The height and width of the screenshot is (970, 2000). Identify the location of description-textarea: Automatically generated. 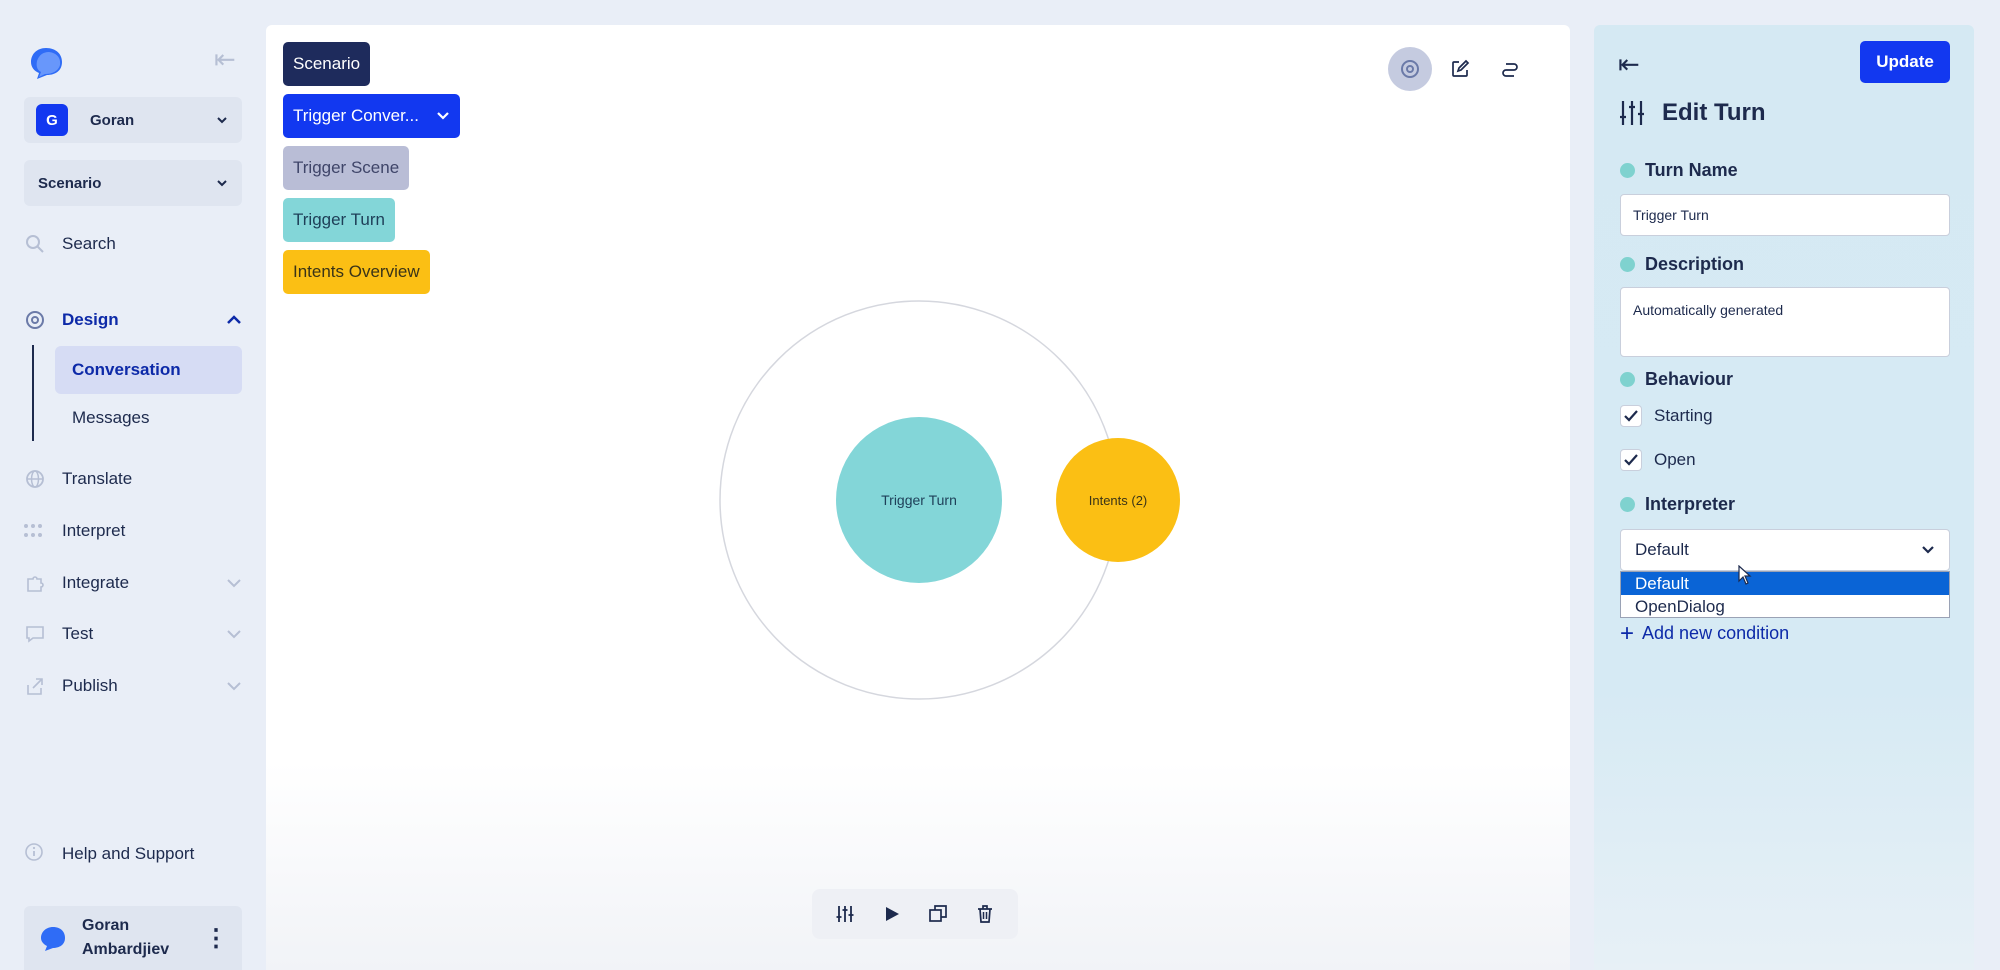
(1785, 322).